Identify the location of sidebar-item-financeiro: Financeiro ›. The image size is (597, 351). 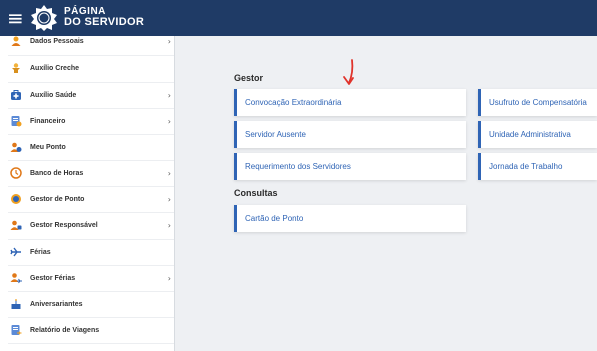
(87, 121).